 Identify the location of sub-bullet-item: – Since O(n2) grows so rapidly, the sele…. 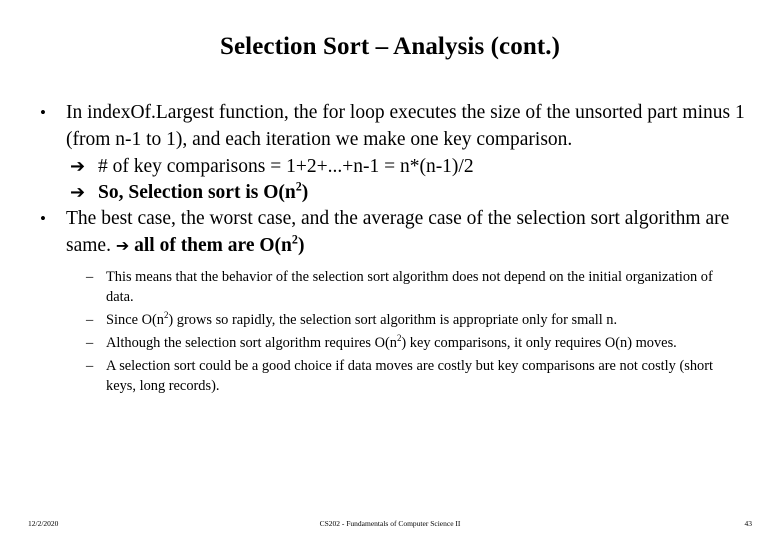
(391, 320).